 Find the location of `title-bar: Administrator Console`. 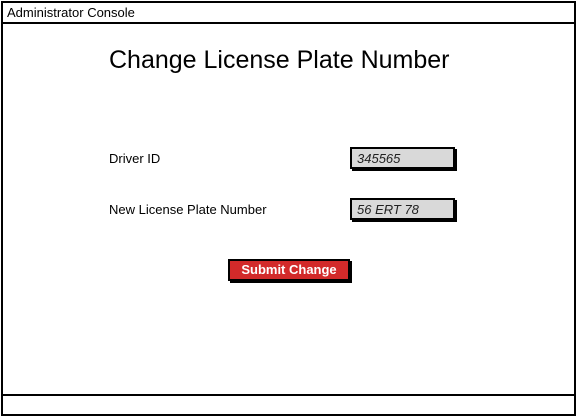

title-bar: Administrator Console is located at coordinates (288, 13).